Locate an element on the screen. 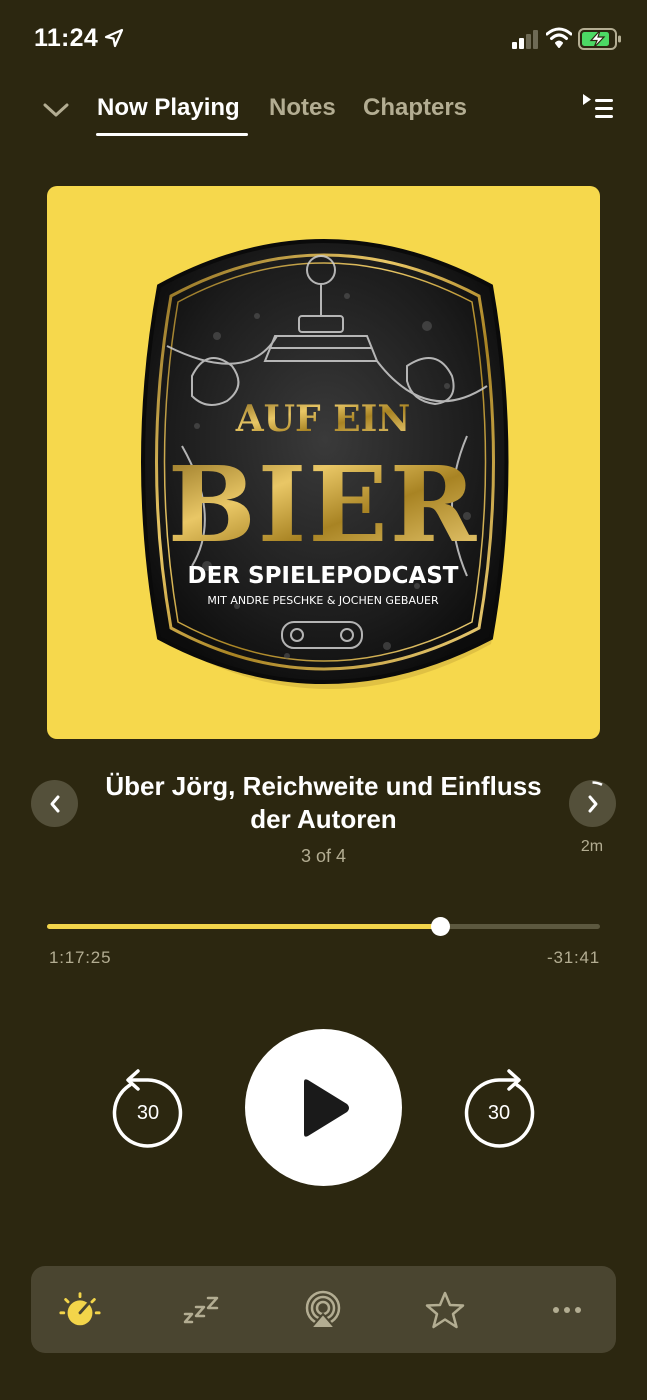  previous-chapter-button is located at coordinates (54, 803).